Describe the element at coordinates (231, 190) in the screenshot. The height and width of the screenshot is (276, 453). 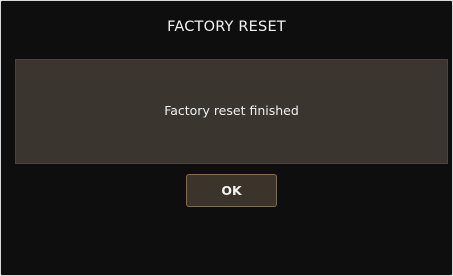
I see `ok-button: OK` at that location.